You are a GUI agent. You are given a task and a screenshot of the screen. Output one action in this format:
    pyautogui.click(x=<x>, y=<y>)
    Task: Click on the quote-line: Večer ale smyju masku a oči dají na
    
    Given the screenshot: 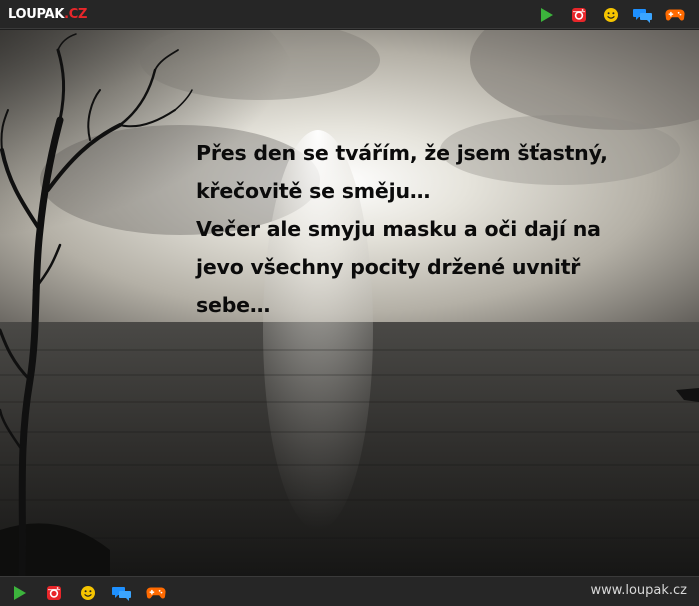 What is the action you would take?
    pyautogui.click(x=398, y=229)
    